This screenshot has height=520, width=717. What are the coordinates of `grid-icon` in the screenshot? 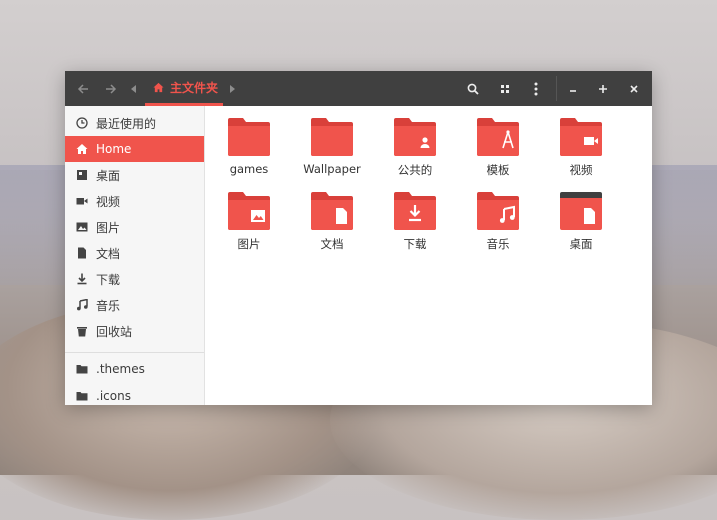 It's located at (505, 88).